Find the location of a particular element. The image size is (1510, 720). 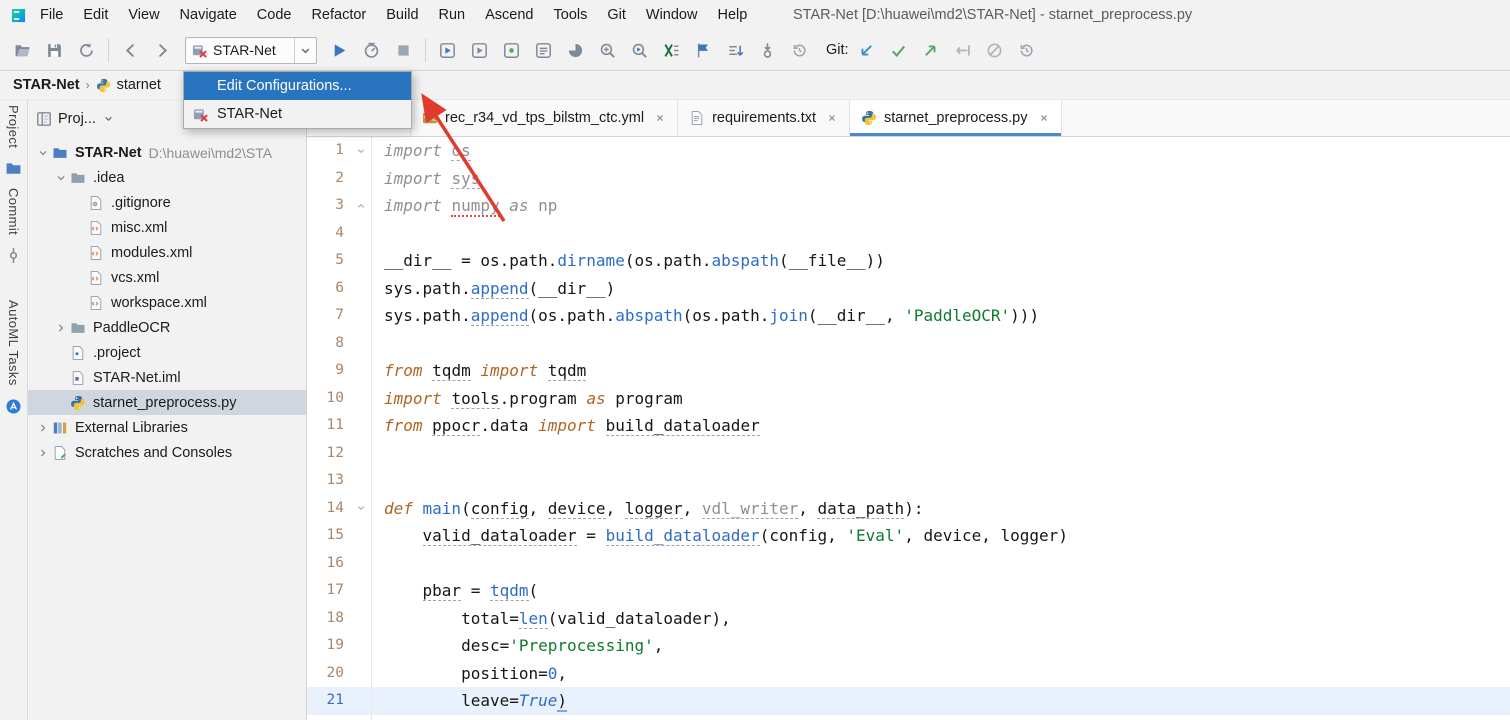

code-line-1: 1 import os is located at coordinates (908, 151).